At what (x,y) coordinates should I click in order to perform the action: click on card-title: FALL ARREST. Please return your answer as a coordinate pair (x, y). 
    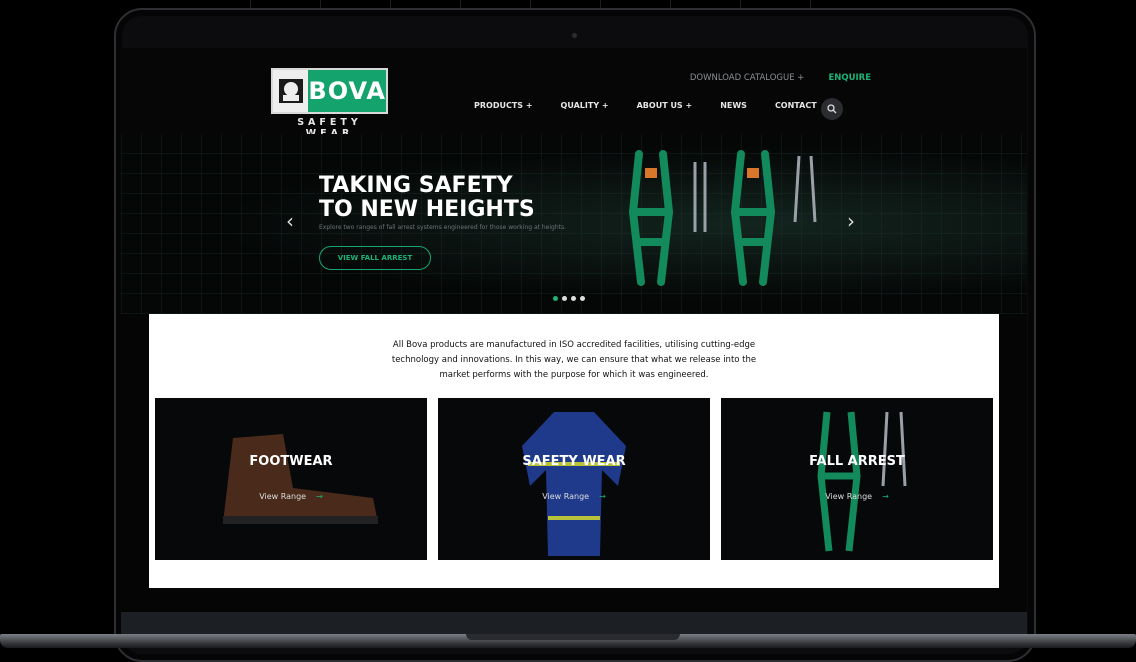
    Looking at the image, I should click on (857, 461).